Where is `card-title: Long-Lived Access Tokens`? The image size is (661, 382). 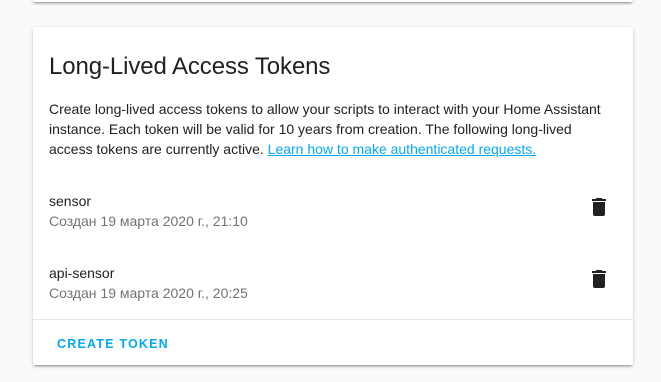 card-title: Long-Lived Access Tokens is located at coordinates (190, 66).